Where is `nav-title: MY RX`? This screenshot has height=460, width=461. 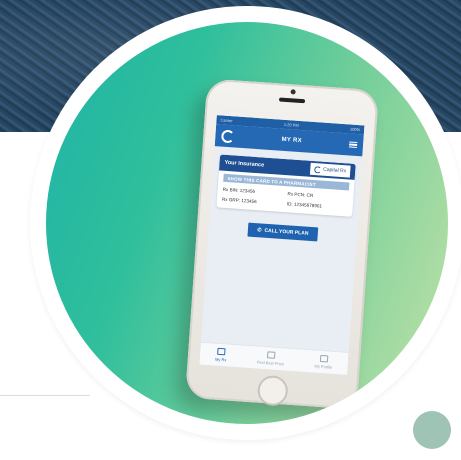 nav-title: MY RX is located at coordinates (292, 140).